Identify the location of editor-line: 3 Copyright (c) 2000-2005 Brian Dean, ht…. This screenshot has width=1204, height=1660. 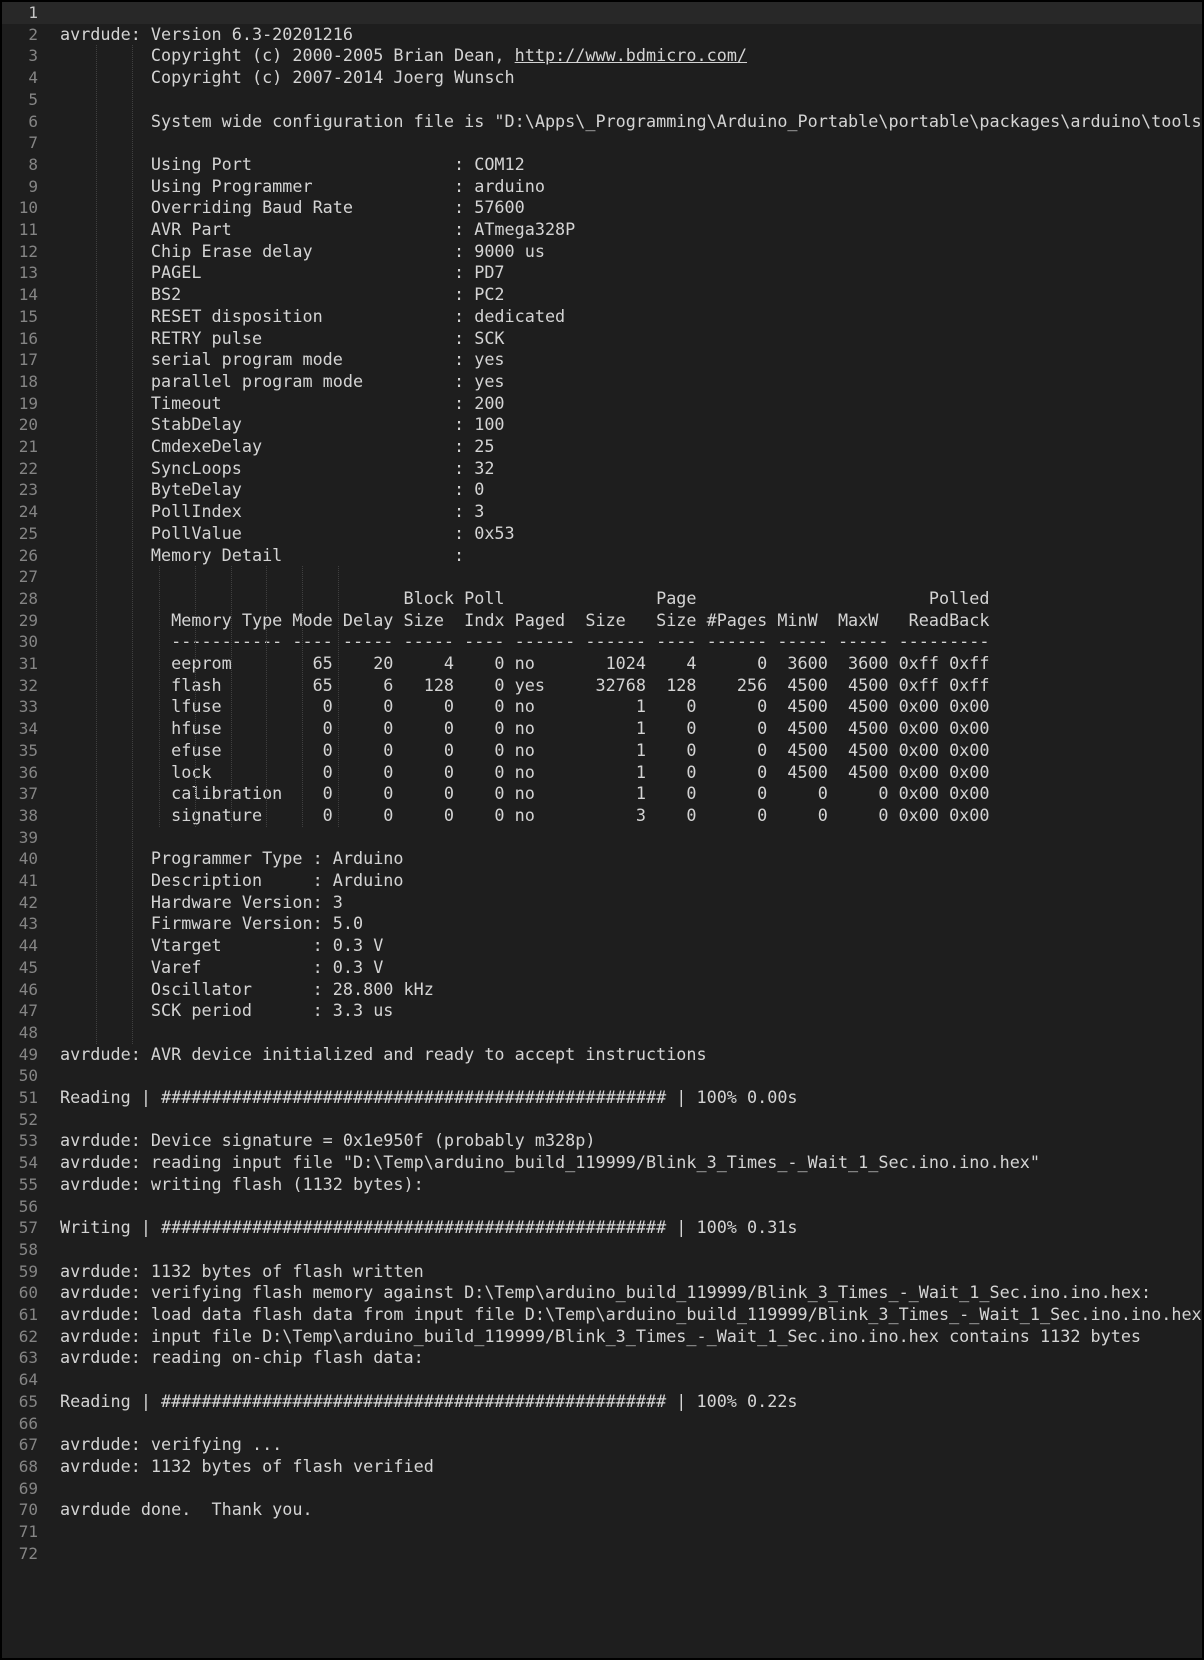
(602, 56).